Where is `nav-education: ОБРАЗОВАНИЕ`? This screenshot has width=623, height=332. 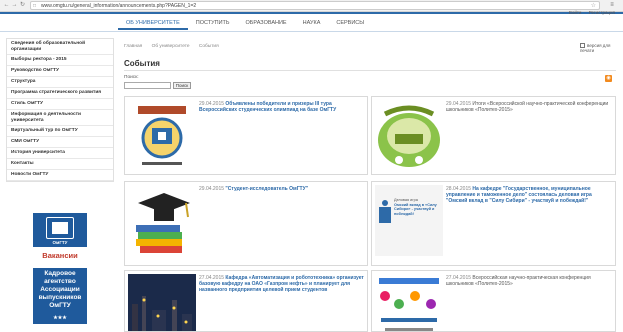
nav-education: ОБРАЗОВАНИЕ is located at coordinates (266, 23).